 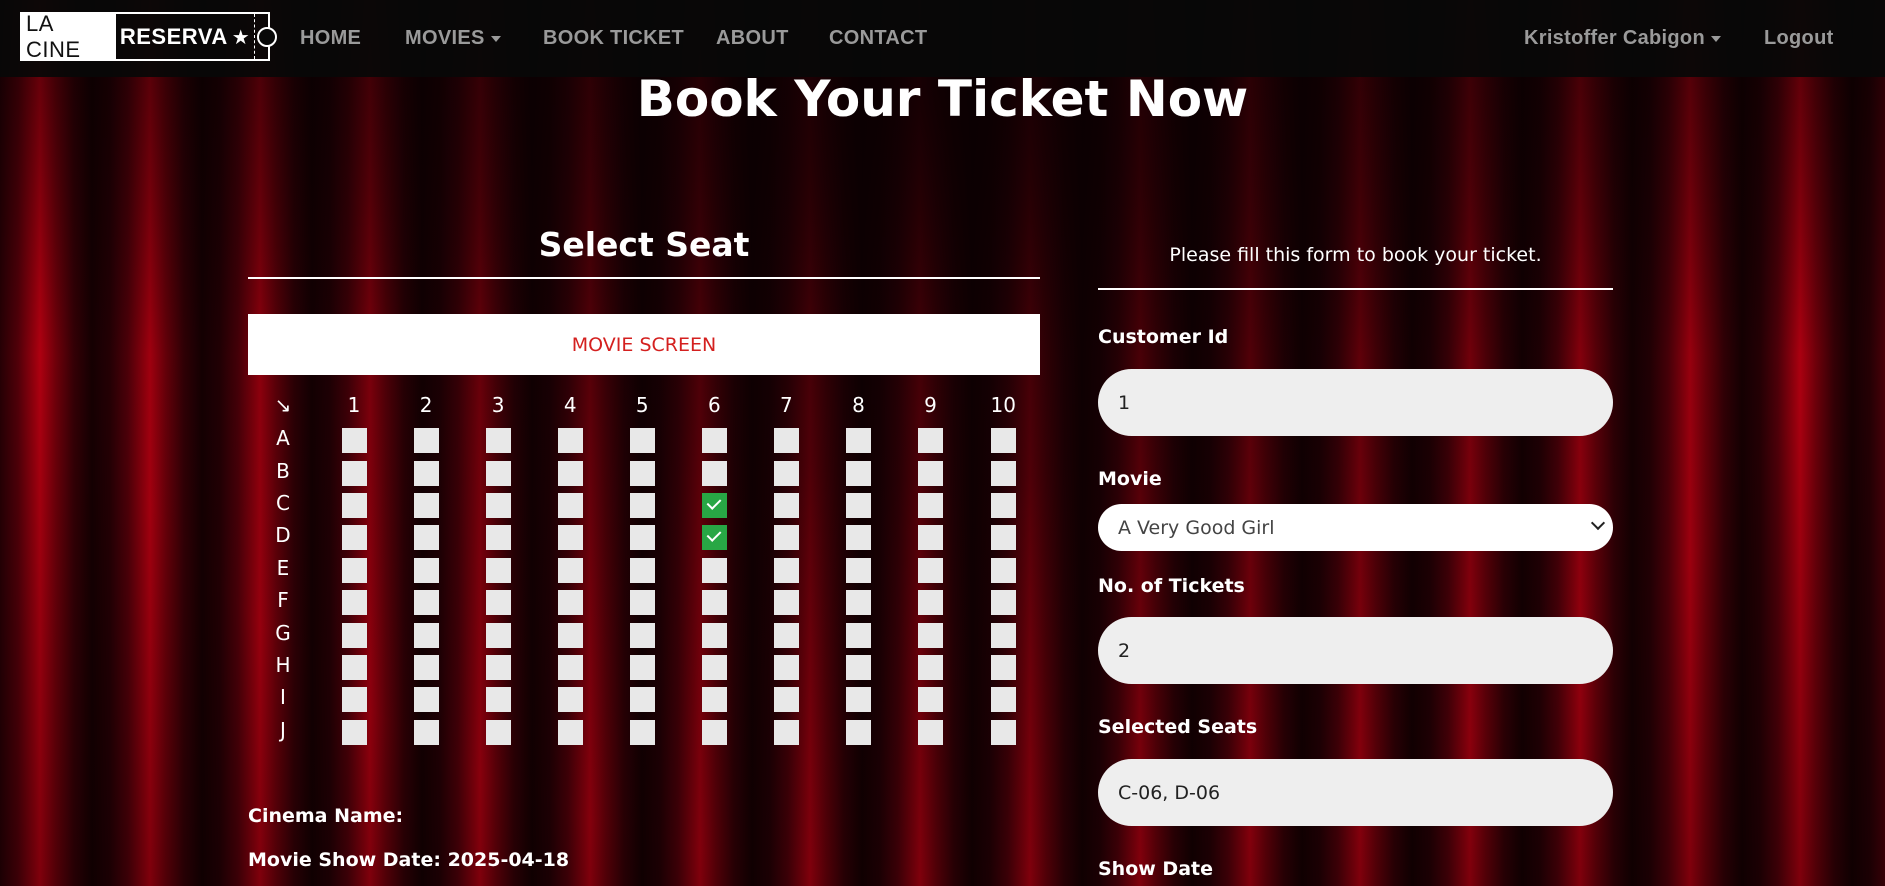 What do you see at coordinates (330, 38) in the screenshot?
I see `nav-home: HOME` at bounding box center [330, 38].